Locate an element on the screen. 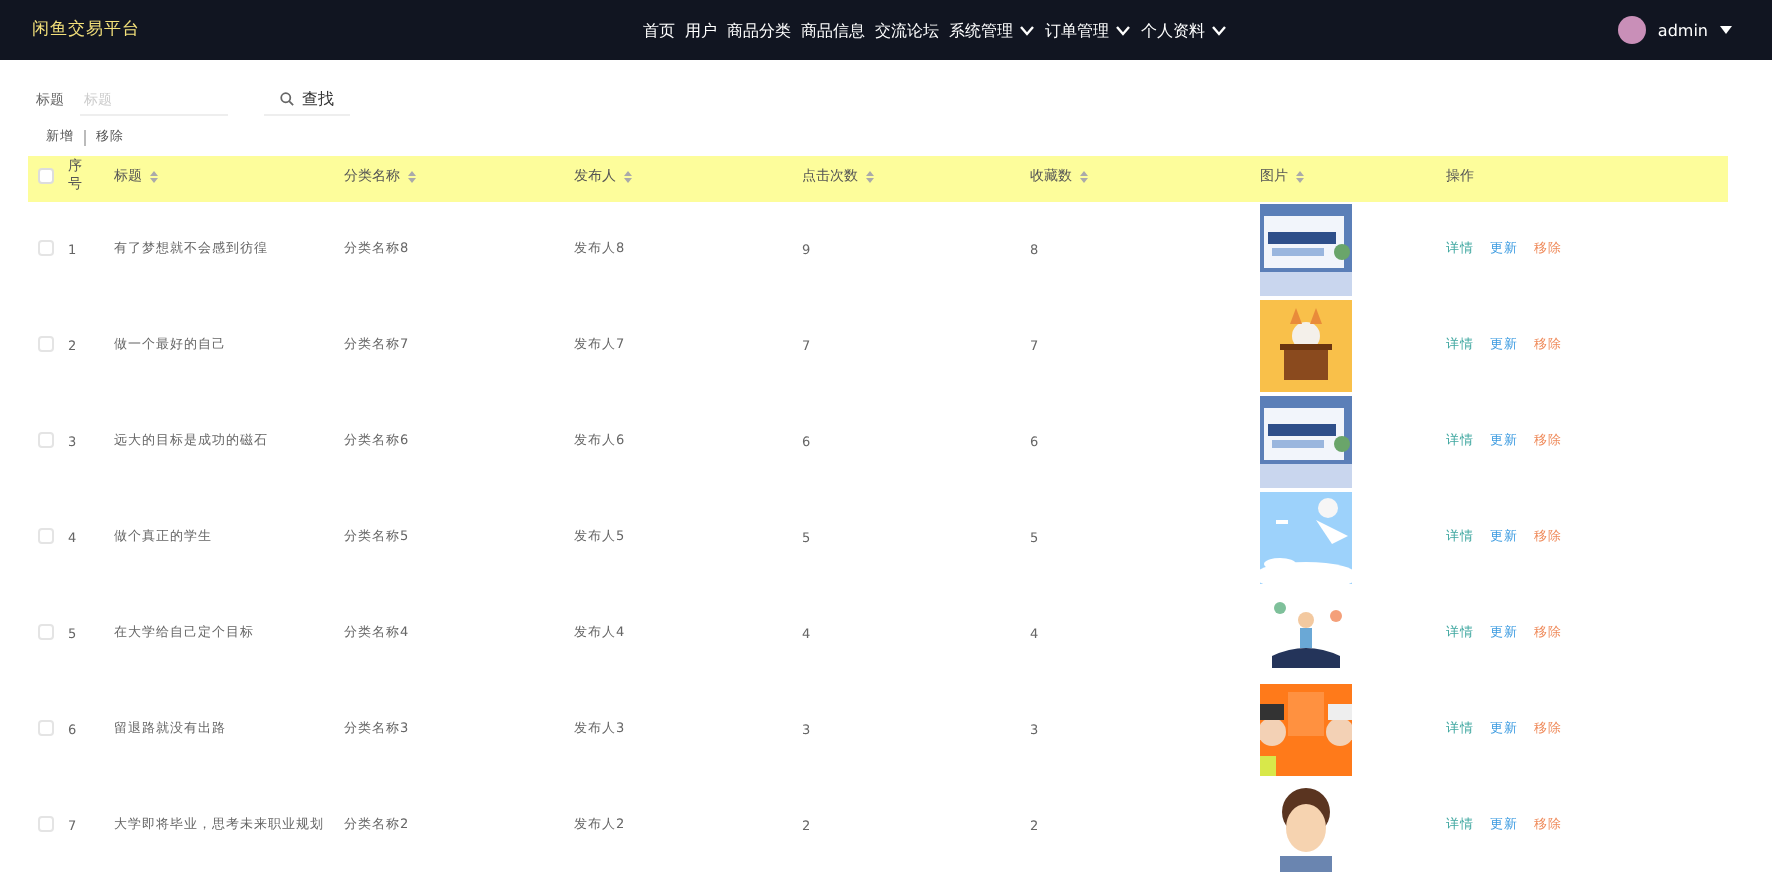 This screenshot has width=1772, height=878. search-button: 查找 is located at coordinates (307, 100).